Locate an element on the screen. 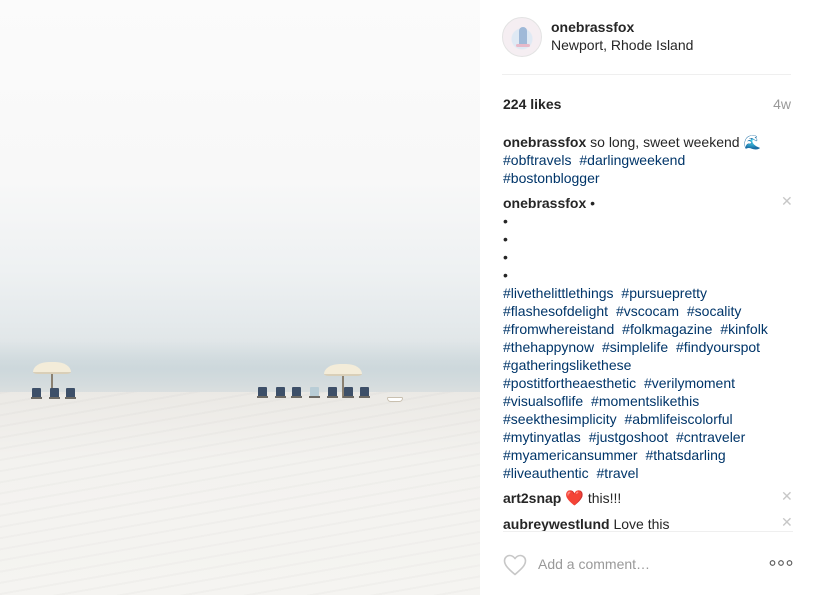 The width and height of the screenshot is (813, 595). comment-text: Love this is located at coordinates (641, 523).